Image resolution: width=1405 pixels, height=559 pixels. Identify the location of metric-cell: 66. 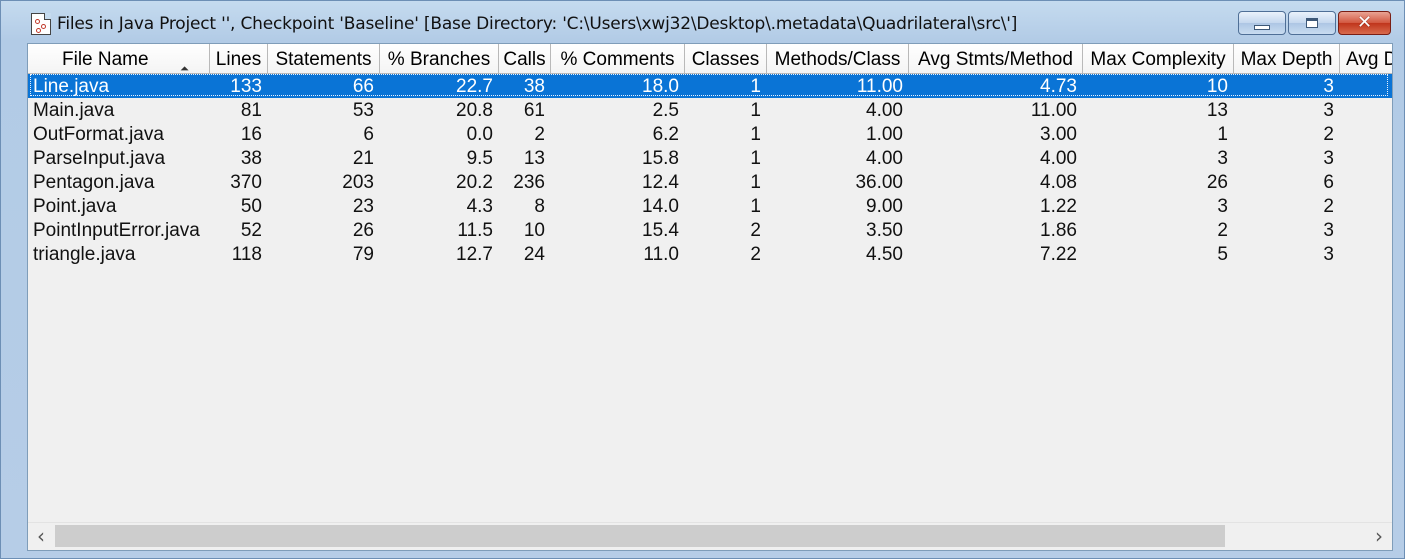
(363, 86).